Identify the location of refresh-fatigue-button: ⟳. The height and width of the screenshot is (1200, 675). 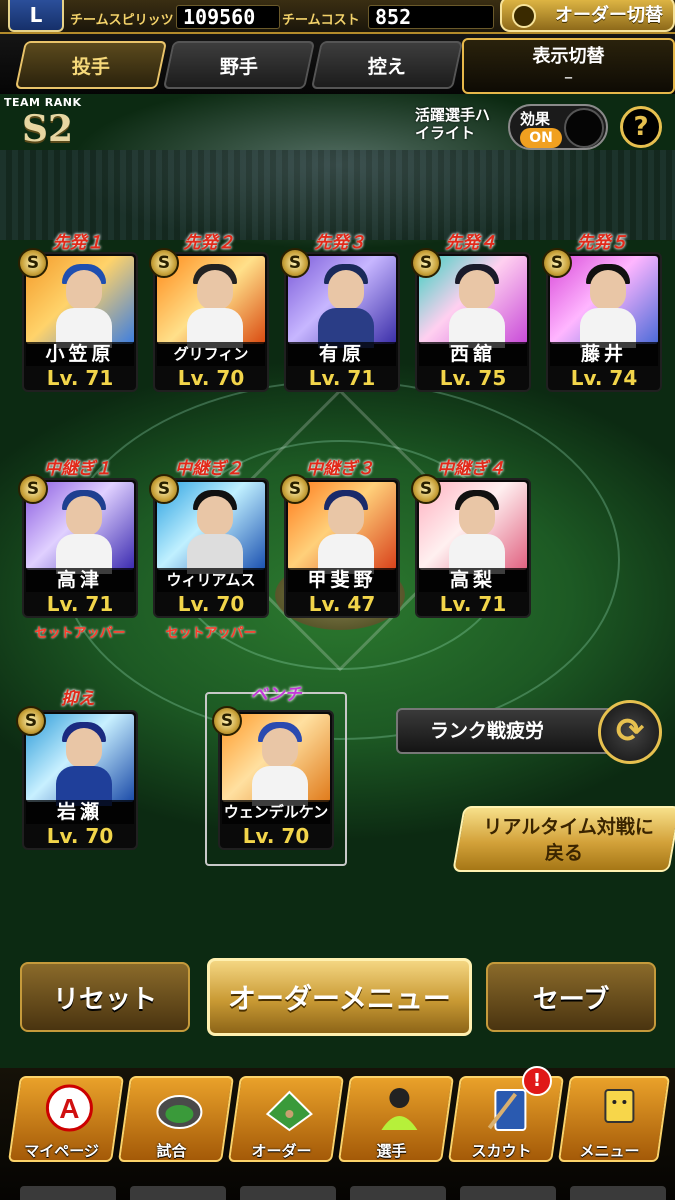
(630, 732).